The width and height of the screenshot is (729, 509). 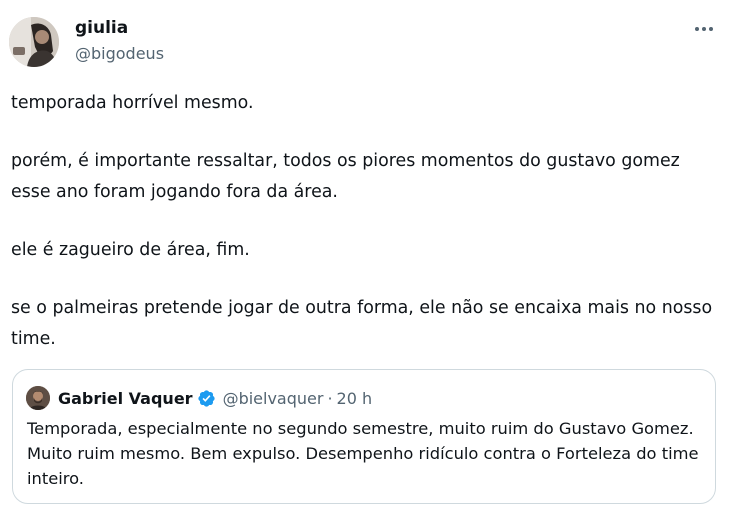 I want to click on verified-badge-svg, so click(x=206, y=398).